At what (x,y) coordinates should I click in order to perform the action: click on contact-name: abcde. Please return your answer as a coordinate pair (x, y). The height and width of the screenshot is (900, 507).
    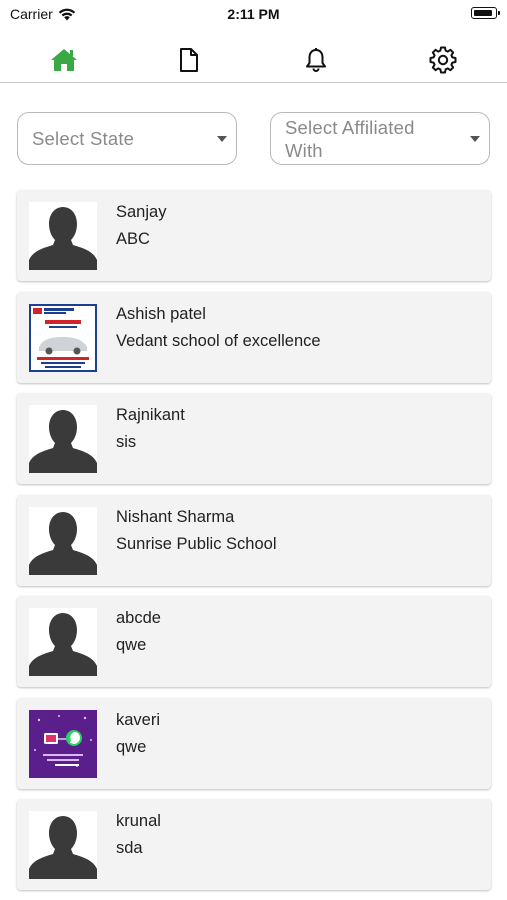
    Looking at the image, I should click on (138, 618).